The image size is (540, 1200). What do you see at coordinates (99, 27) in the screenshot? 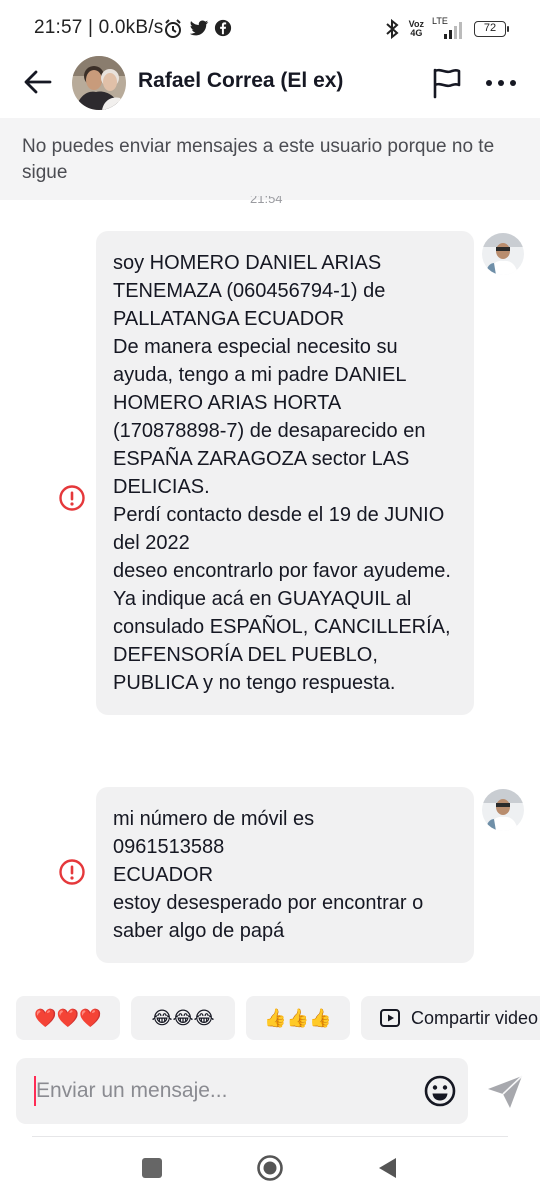
I see `status-time-speed: 21:57 | 0.0kB/s` at bounding box center [99, 27].